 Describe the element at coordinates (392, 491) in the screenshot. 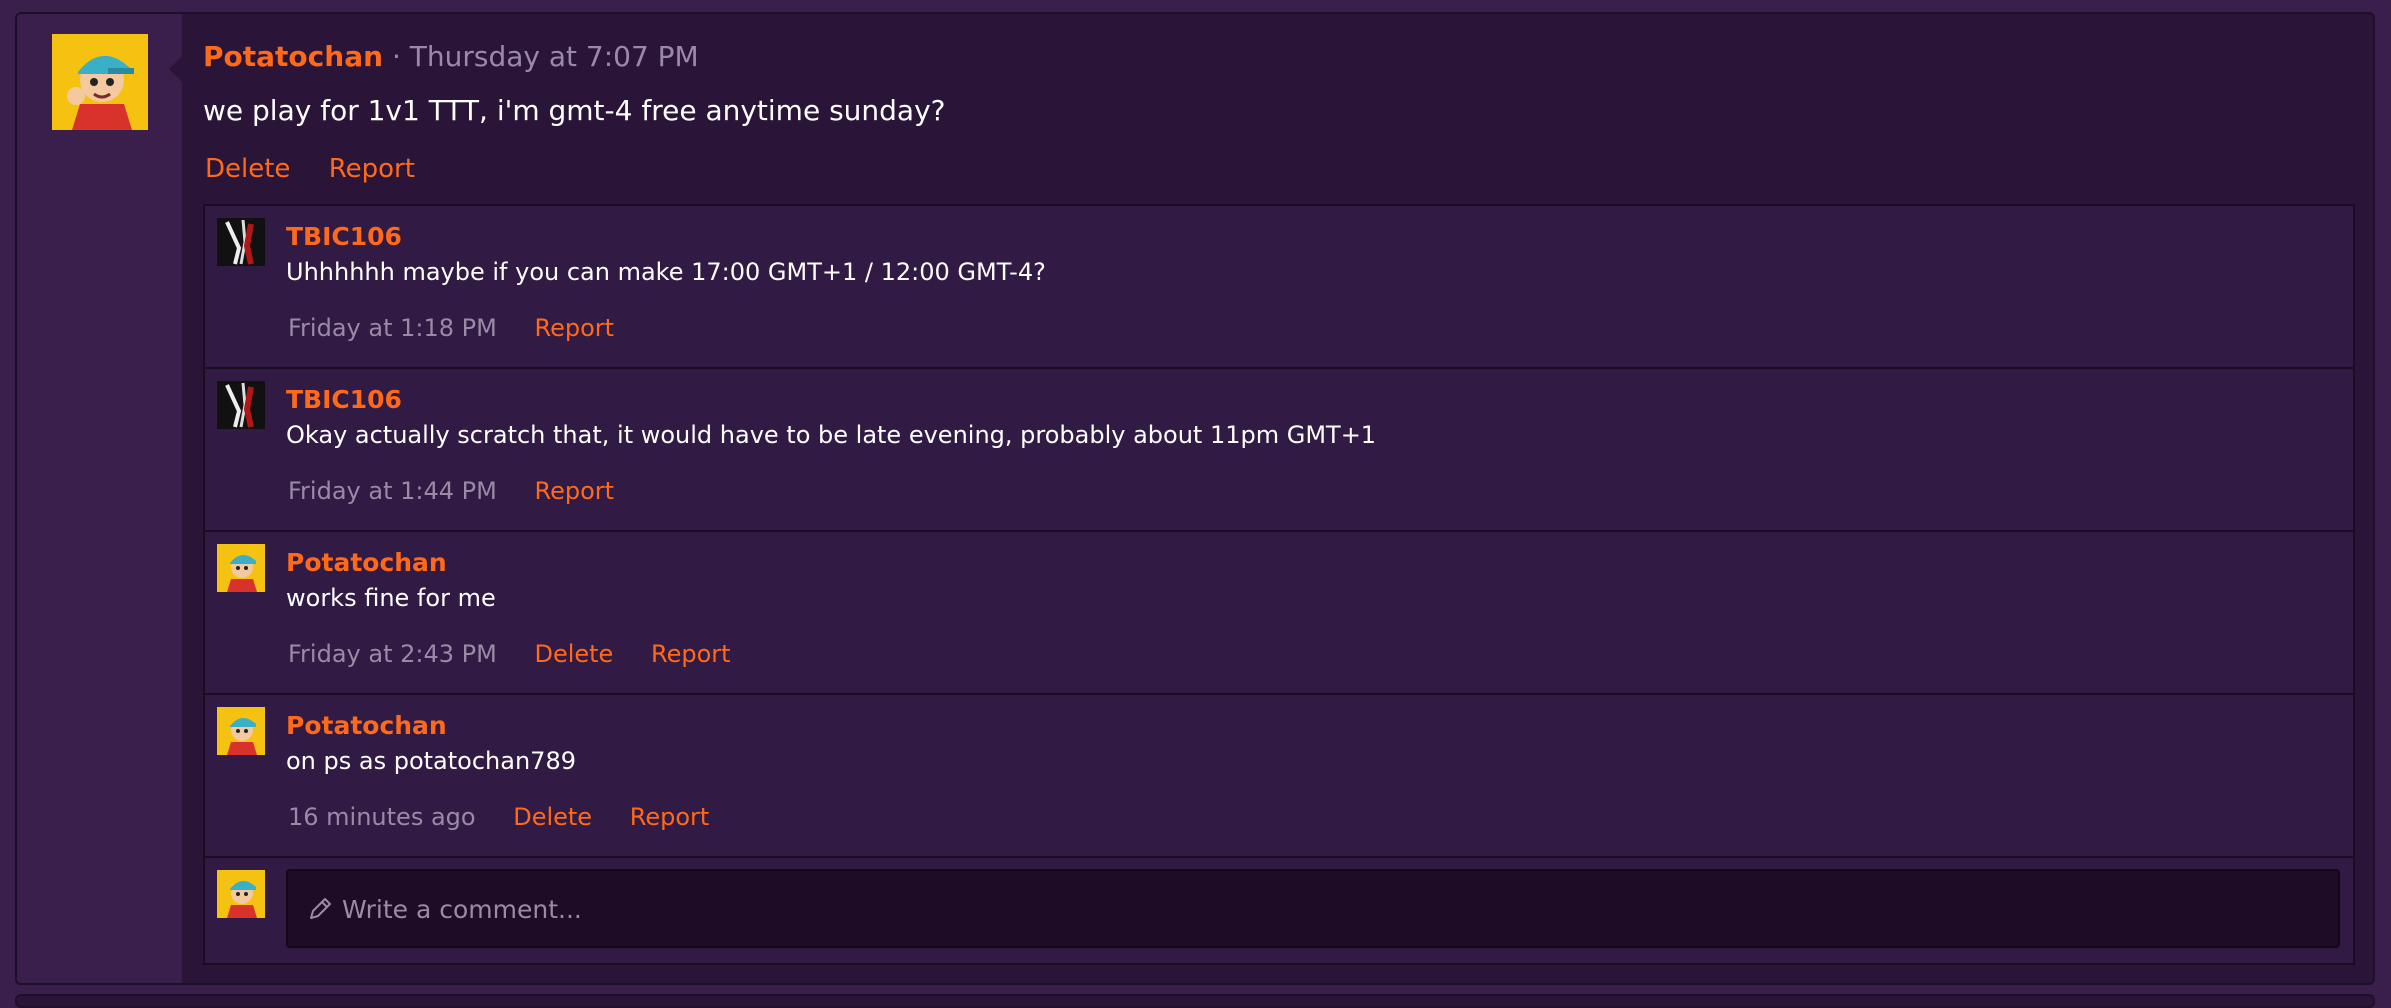

I see `comment-time: Friday at 1:44 PM` at that location.